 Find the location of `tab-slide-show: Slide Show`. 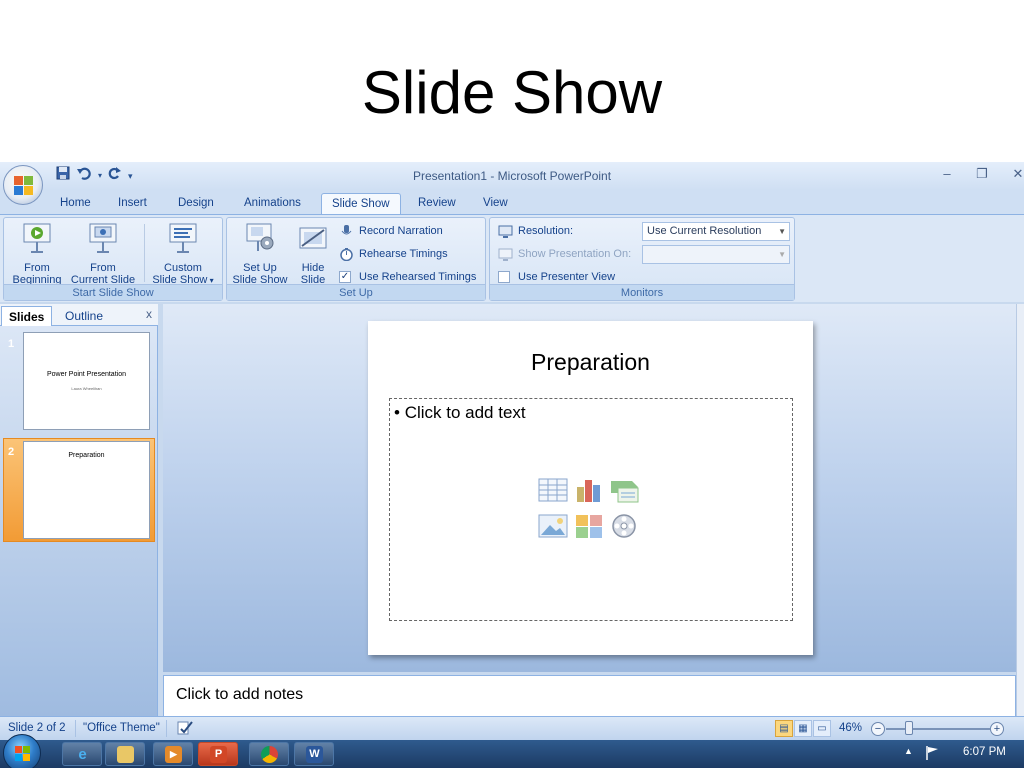

tab-slide-show: Slide Show is located at coordinates (361, 203).